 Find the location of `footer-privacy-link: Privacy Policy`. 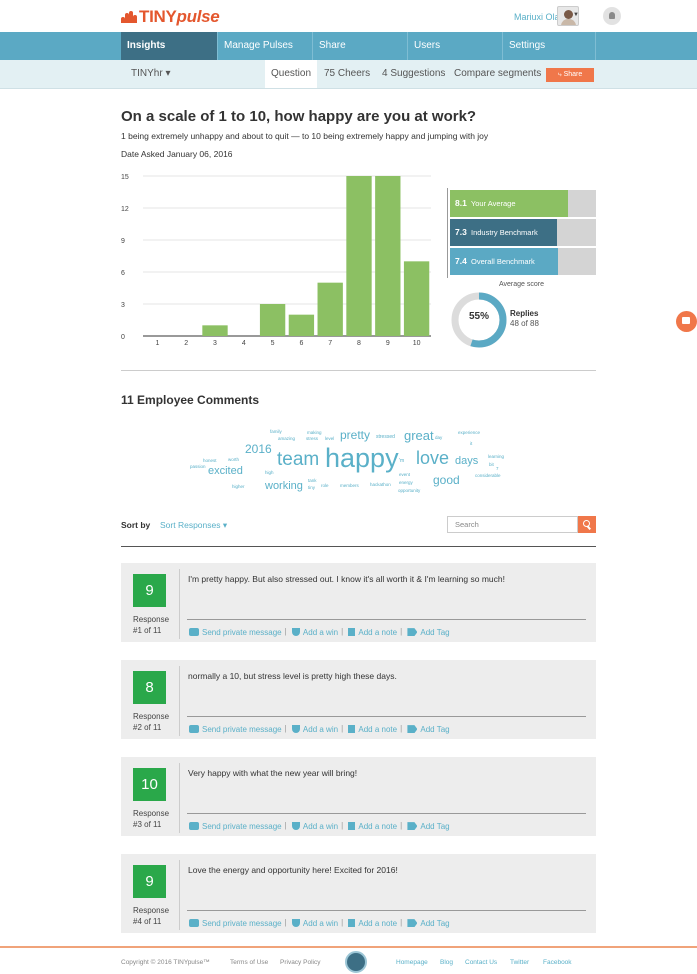

footer-privacy-link: Privacy Policy is located at coordinates (300, 962).